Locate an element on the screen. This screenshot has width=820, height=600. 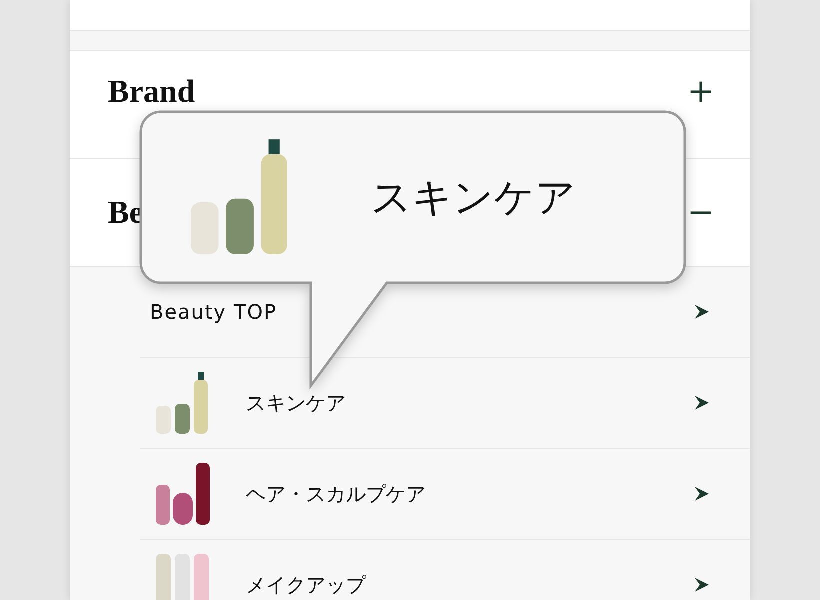
callout-label: スキンケア is located at coordinates (473, 198).